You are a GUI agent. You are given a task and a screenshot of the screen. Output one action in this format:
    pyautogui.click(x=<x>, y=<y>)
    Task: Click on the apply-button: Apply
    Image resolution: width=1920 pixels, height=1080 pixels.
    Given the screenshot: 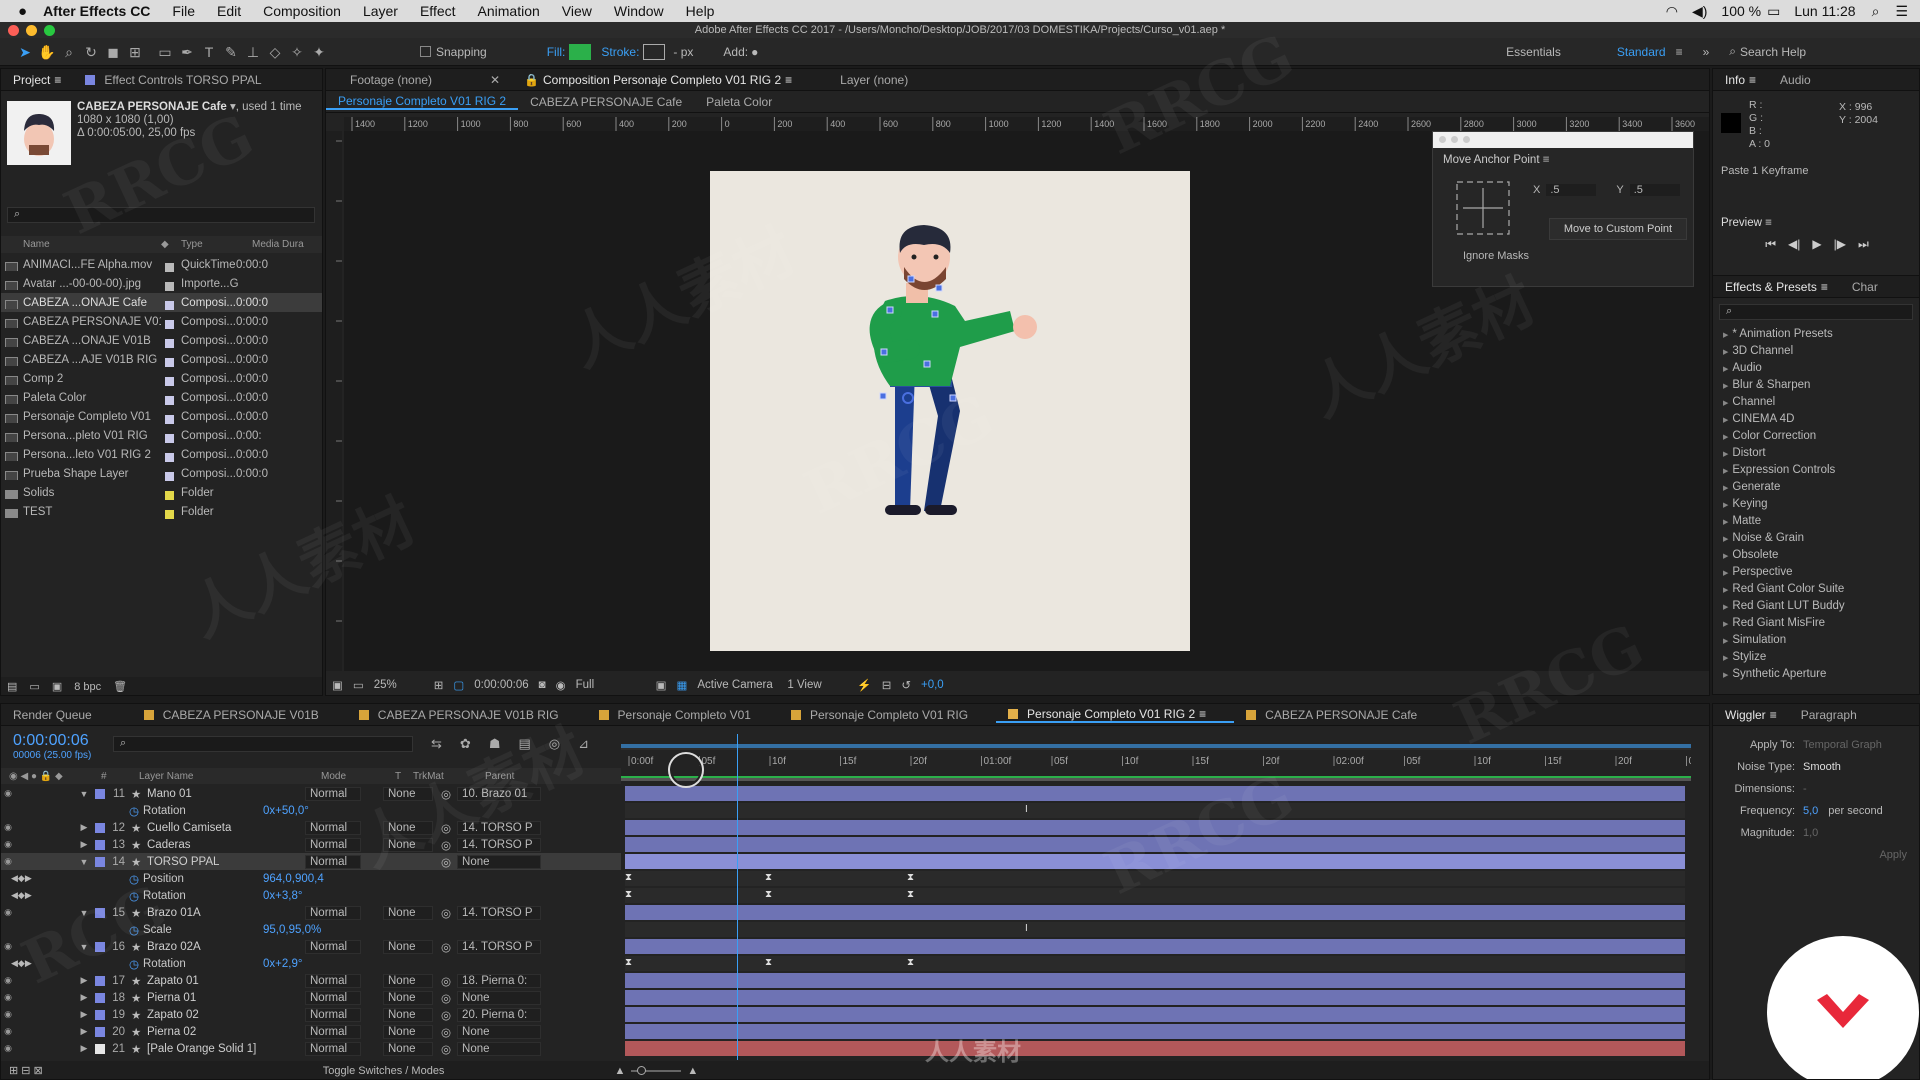 What is the action you would take?
    pyautogui.click(x=1816, y=855)
    